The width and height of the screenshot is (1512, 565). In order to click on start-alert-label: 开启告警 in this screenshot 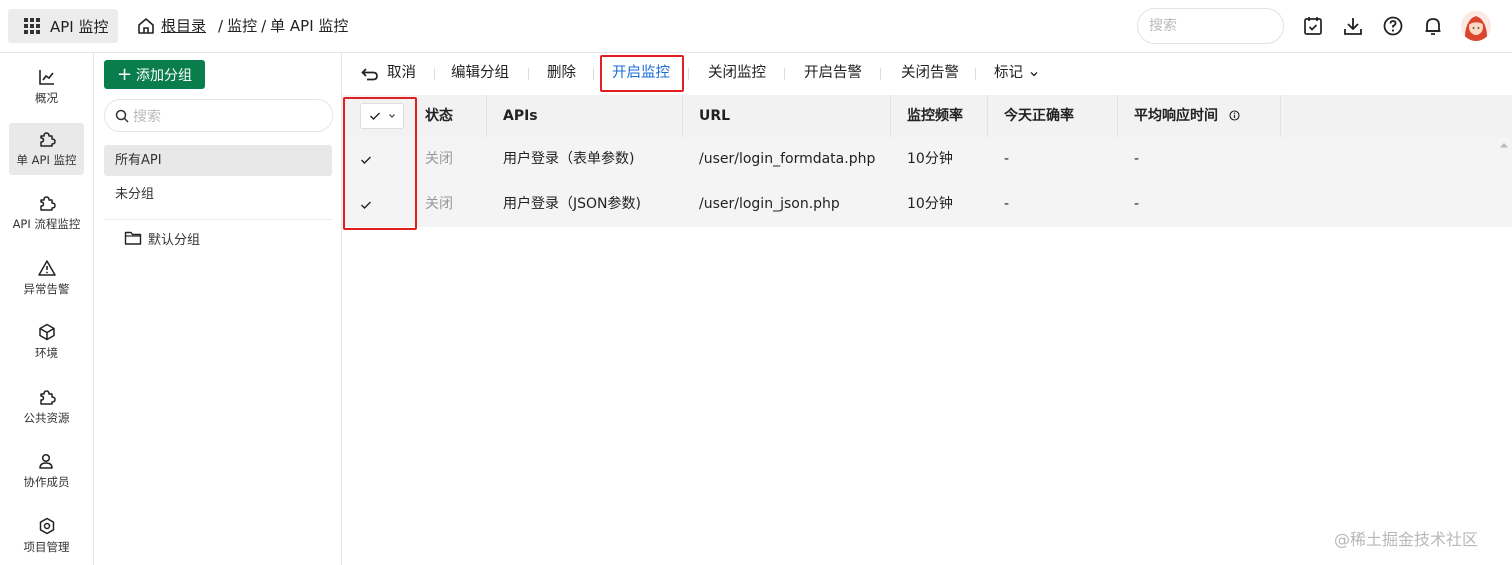, I will do `click(833, 73)`.